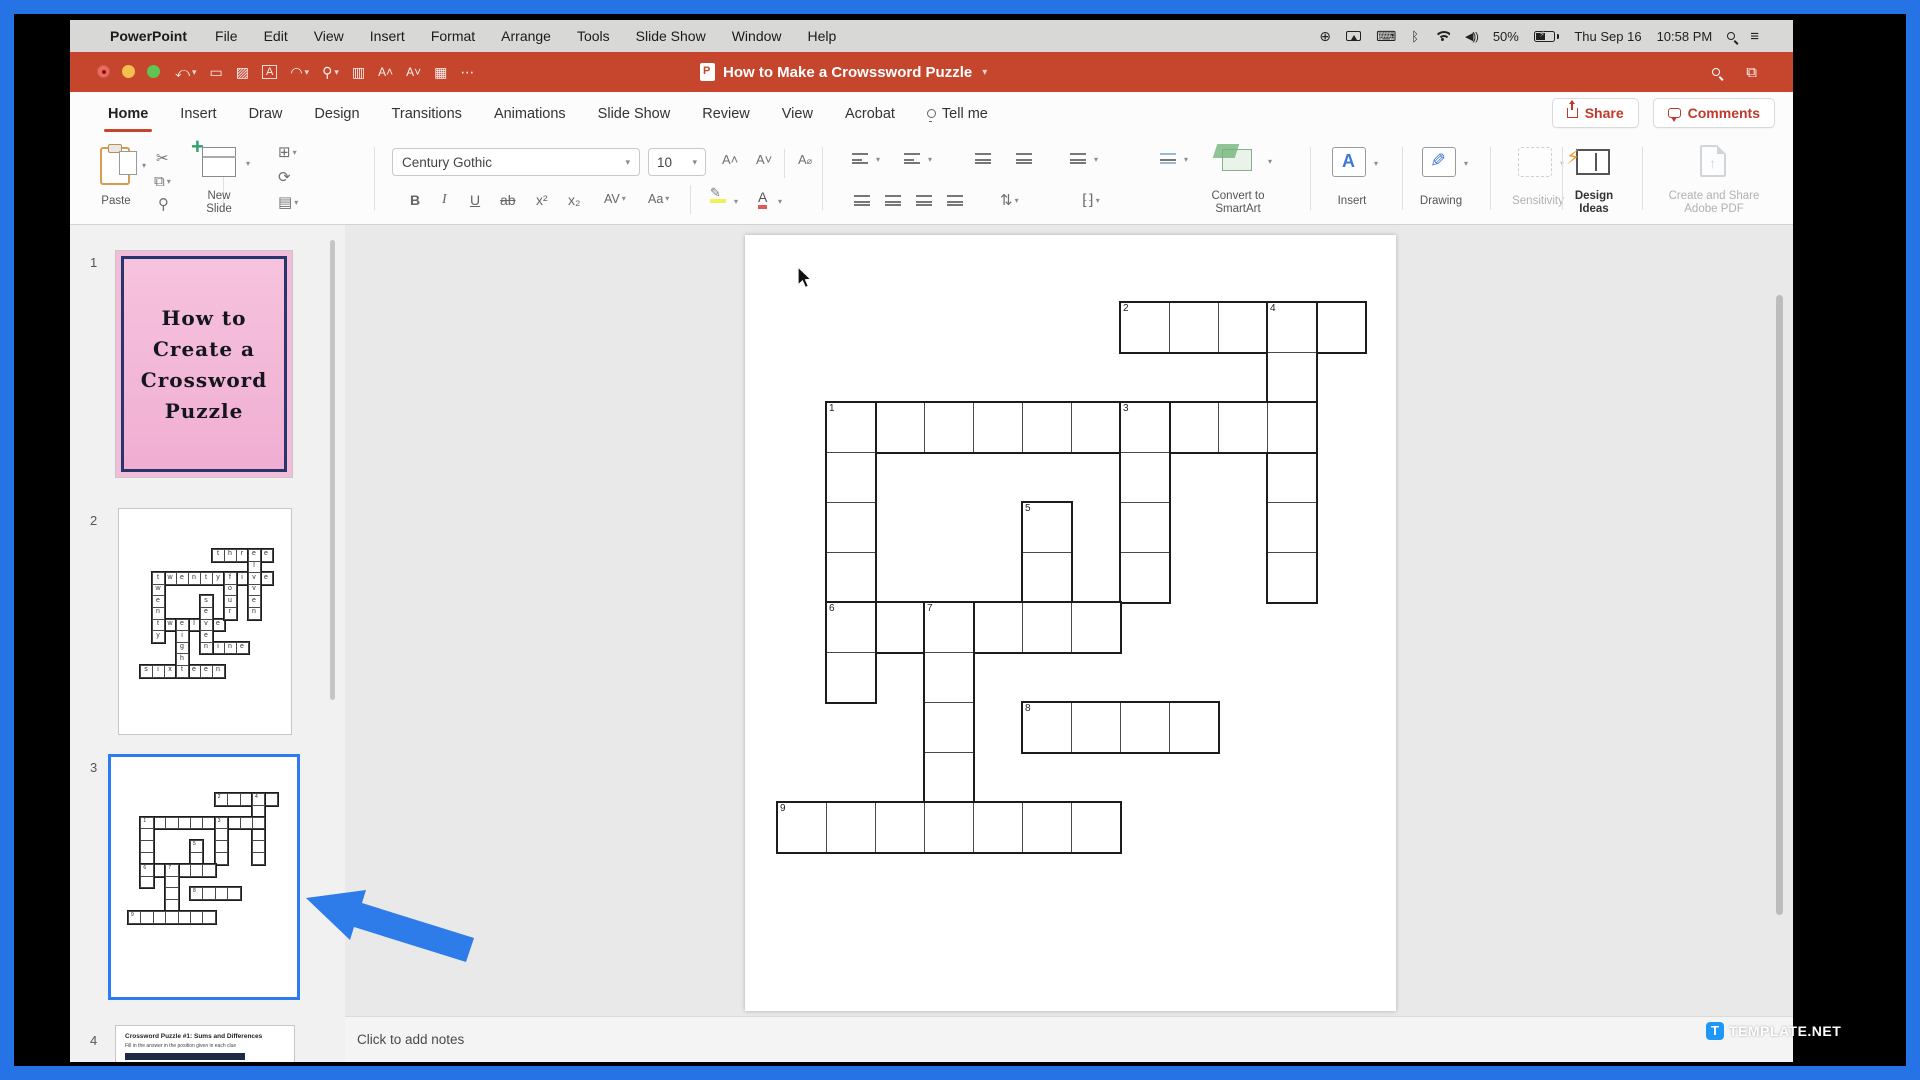 This screenshot has height=1080, width=1920. Describe the element at coordinates (467, 72) in the screenshot. I see `more-commands-icon: ⋯` at that location.